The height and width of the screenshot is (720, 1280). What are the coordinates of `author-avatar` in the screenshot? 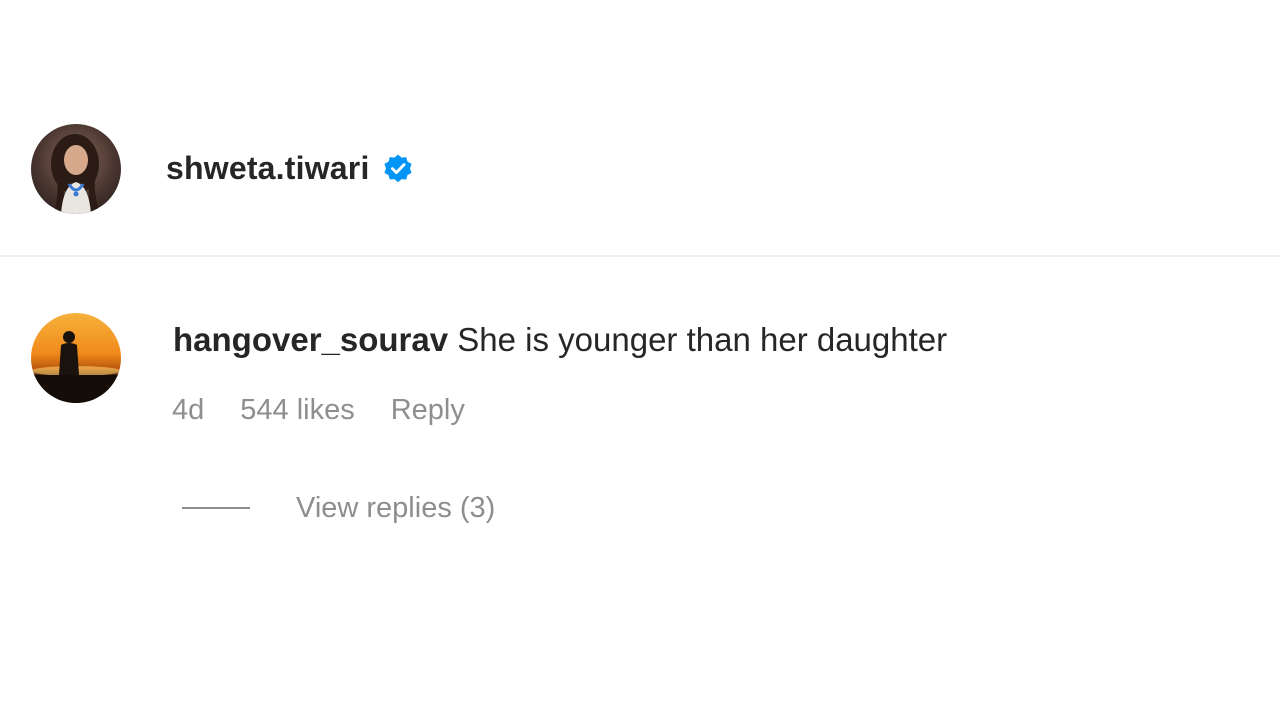 It's located at (76, 169).